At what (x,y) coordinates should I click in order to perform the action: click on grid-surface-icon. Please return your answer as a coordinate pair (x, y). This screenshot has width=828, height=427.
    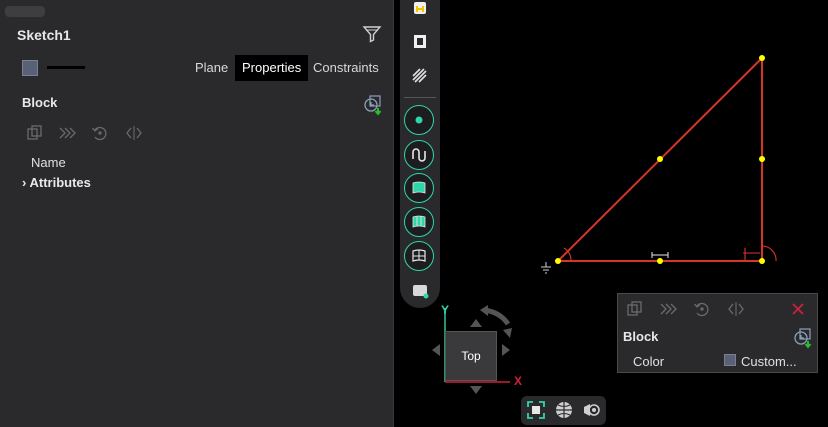
    Looking at the image, I should click on (419, 255).